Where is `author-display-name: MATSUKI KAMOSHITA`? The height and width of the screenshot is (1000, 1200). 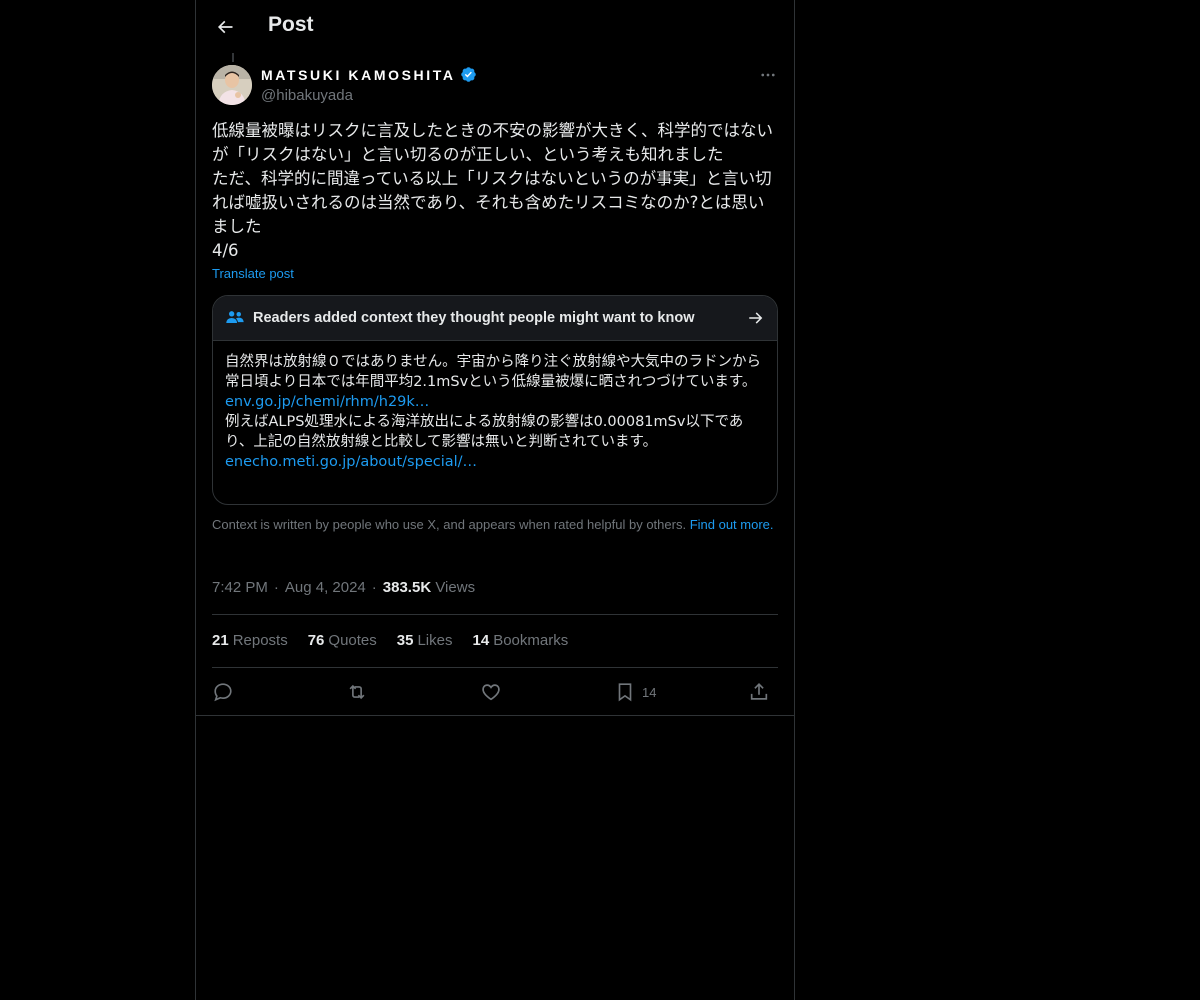
author-display-name: MATSUKI KAMOSHITA is located at coordinates (369, 74).